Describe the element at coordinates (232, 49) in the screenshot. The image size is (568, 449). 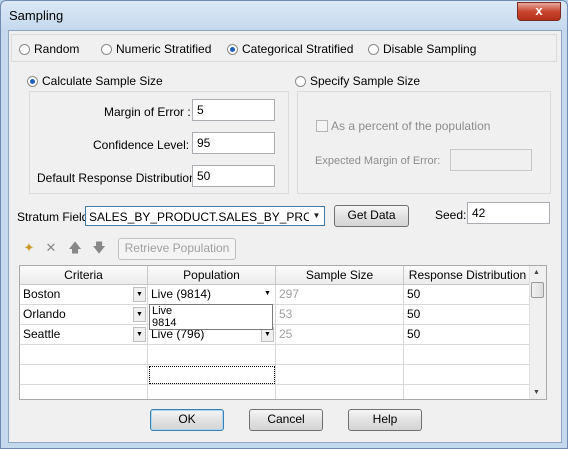
I see `radio-categorical-stratified` at that location.